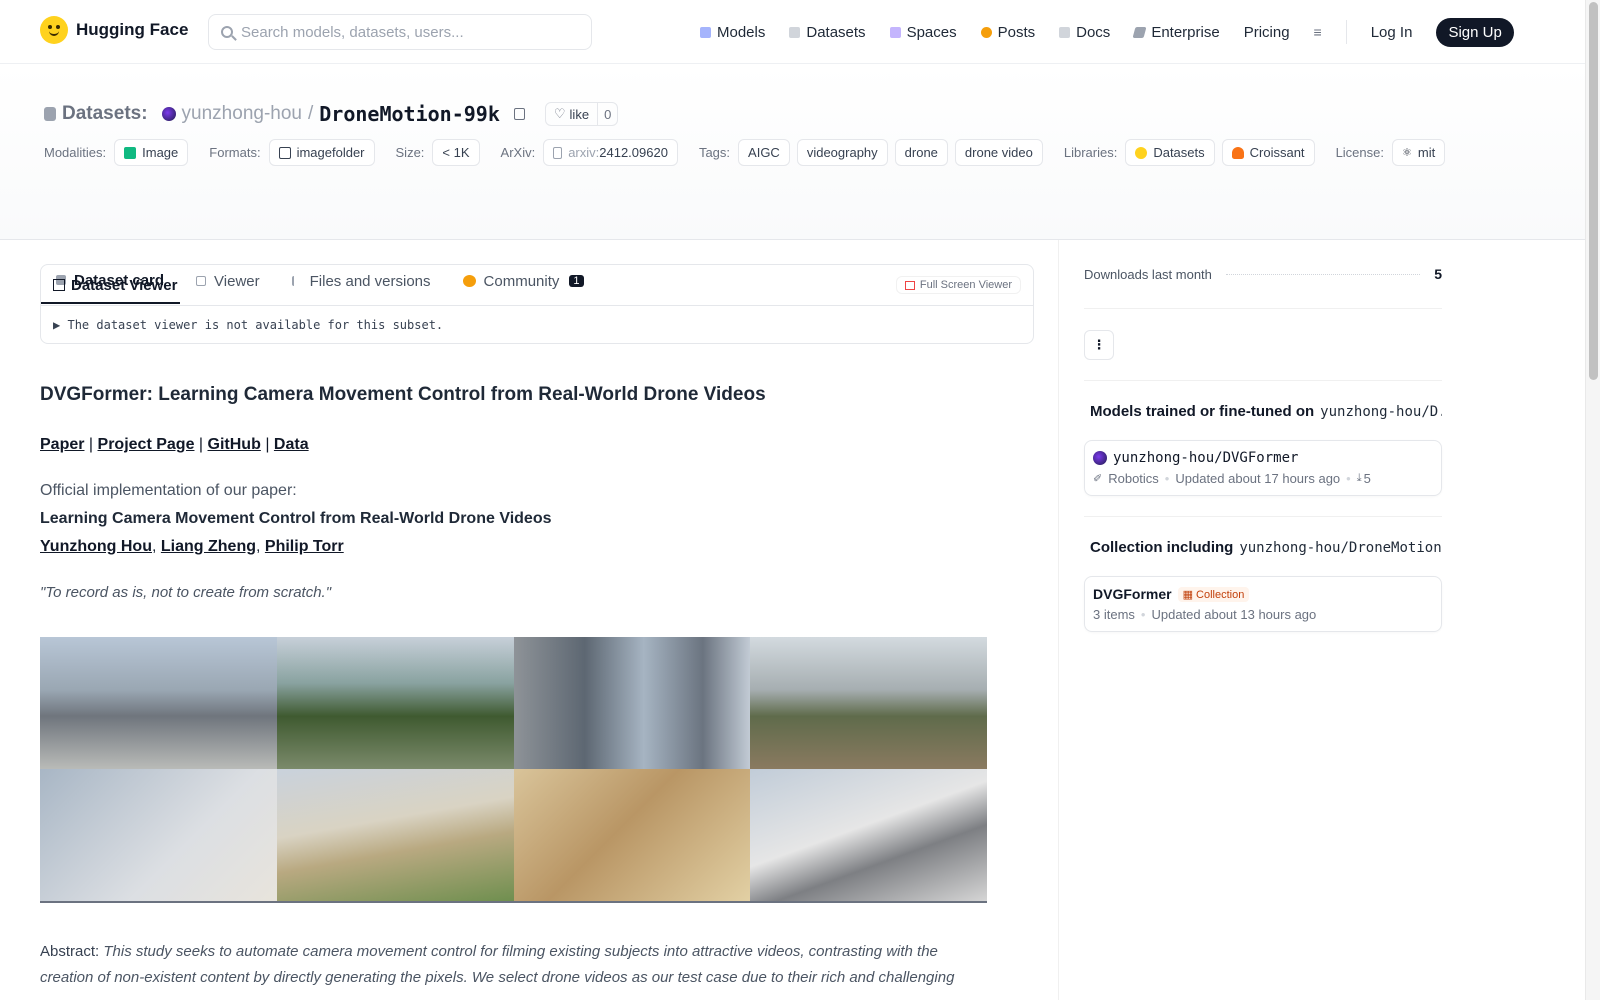 This screenshot has height=1000, width=1600. I want to click on nav-models: Models, so click(732, 32).